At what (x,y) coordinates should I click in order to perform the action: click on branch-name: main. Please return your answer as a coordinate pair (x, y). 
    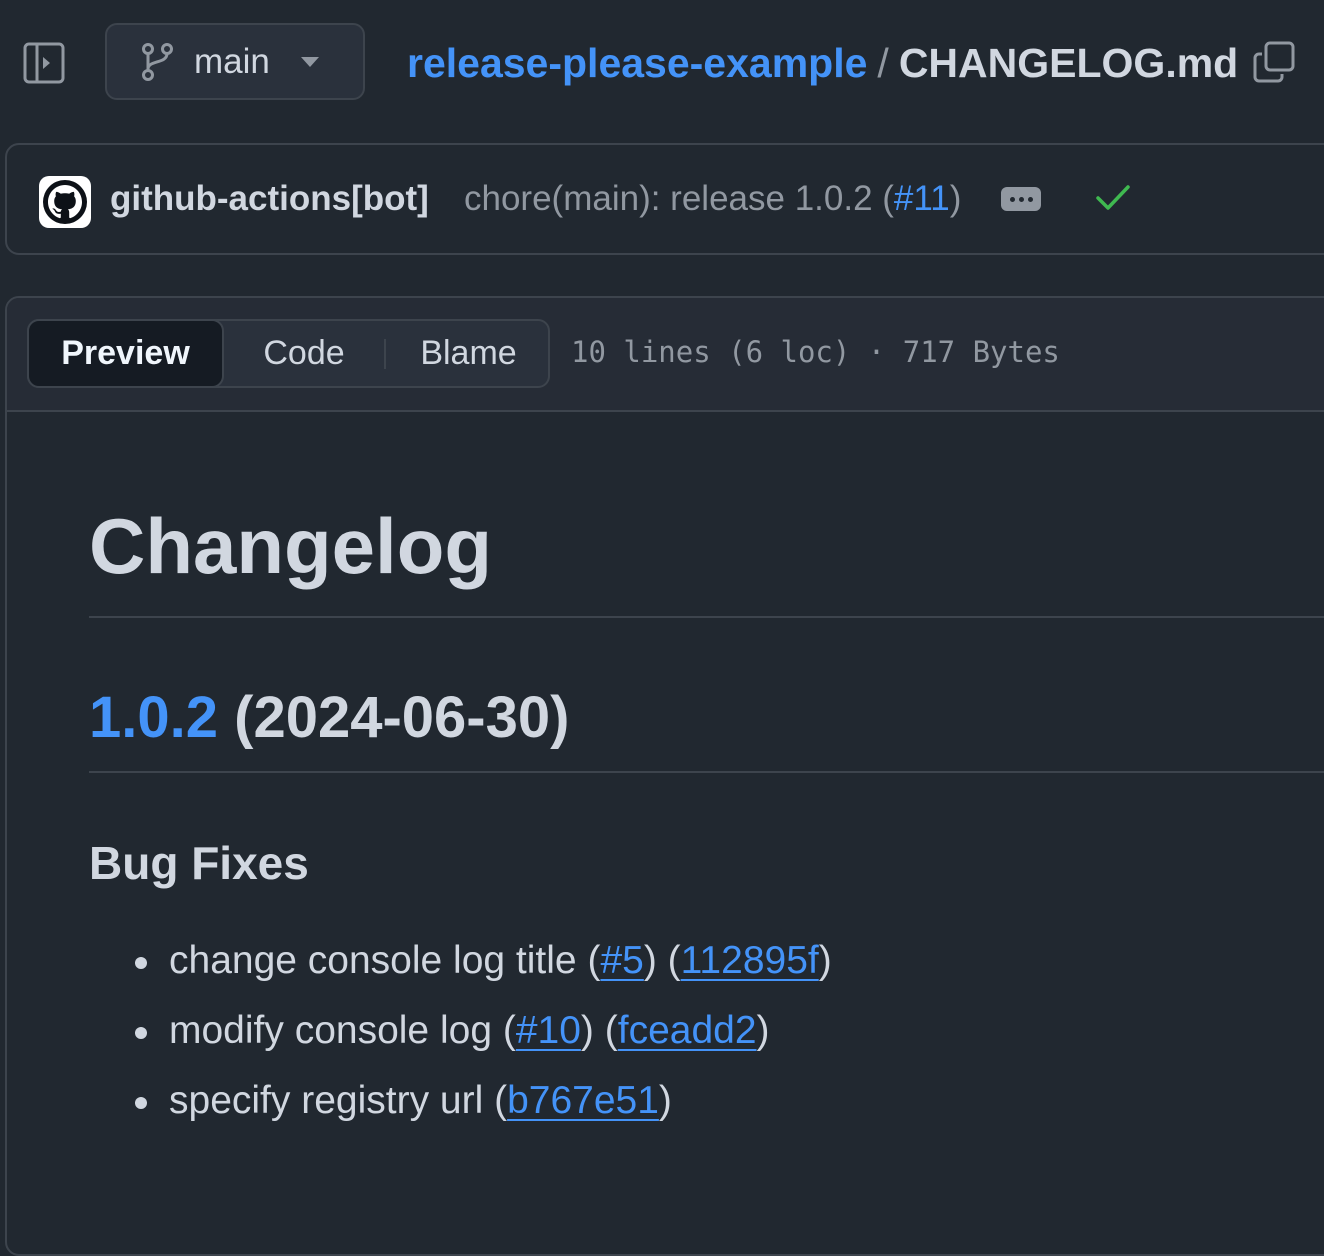
    Looking at the image, I should click on (232, 61).